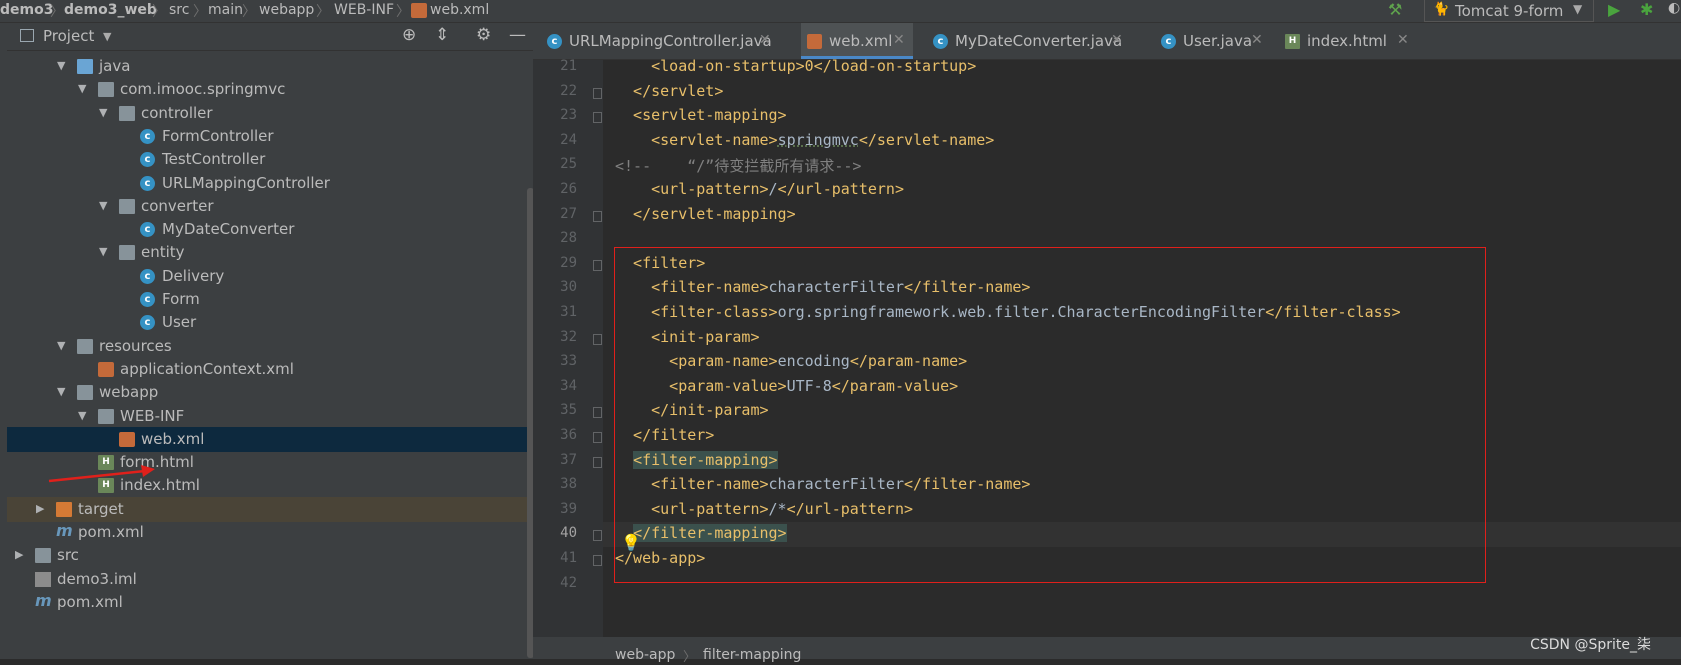 The height and width of the screenshot is (665, 1681). Describe the element at coordinates (459, 10) in the screenshot. I see `breadcrumb-file: web.xml` at that location.